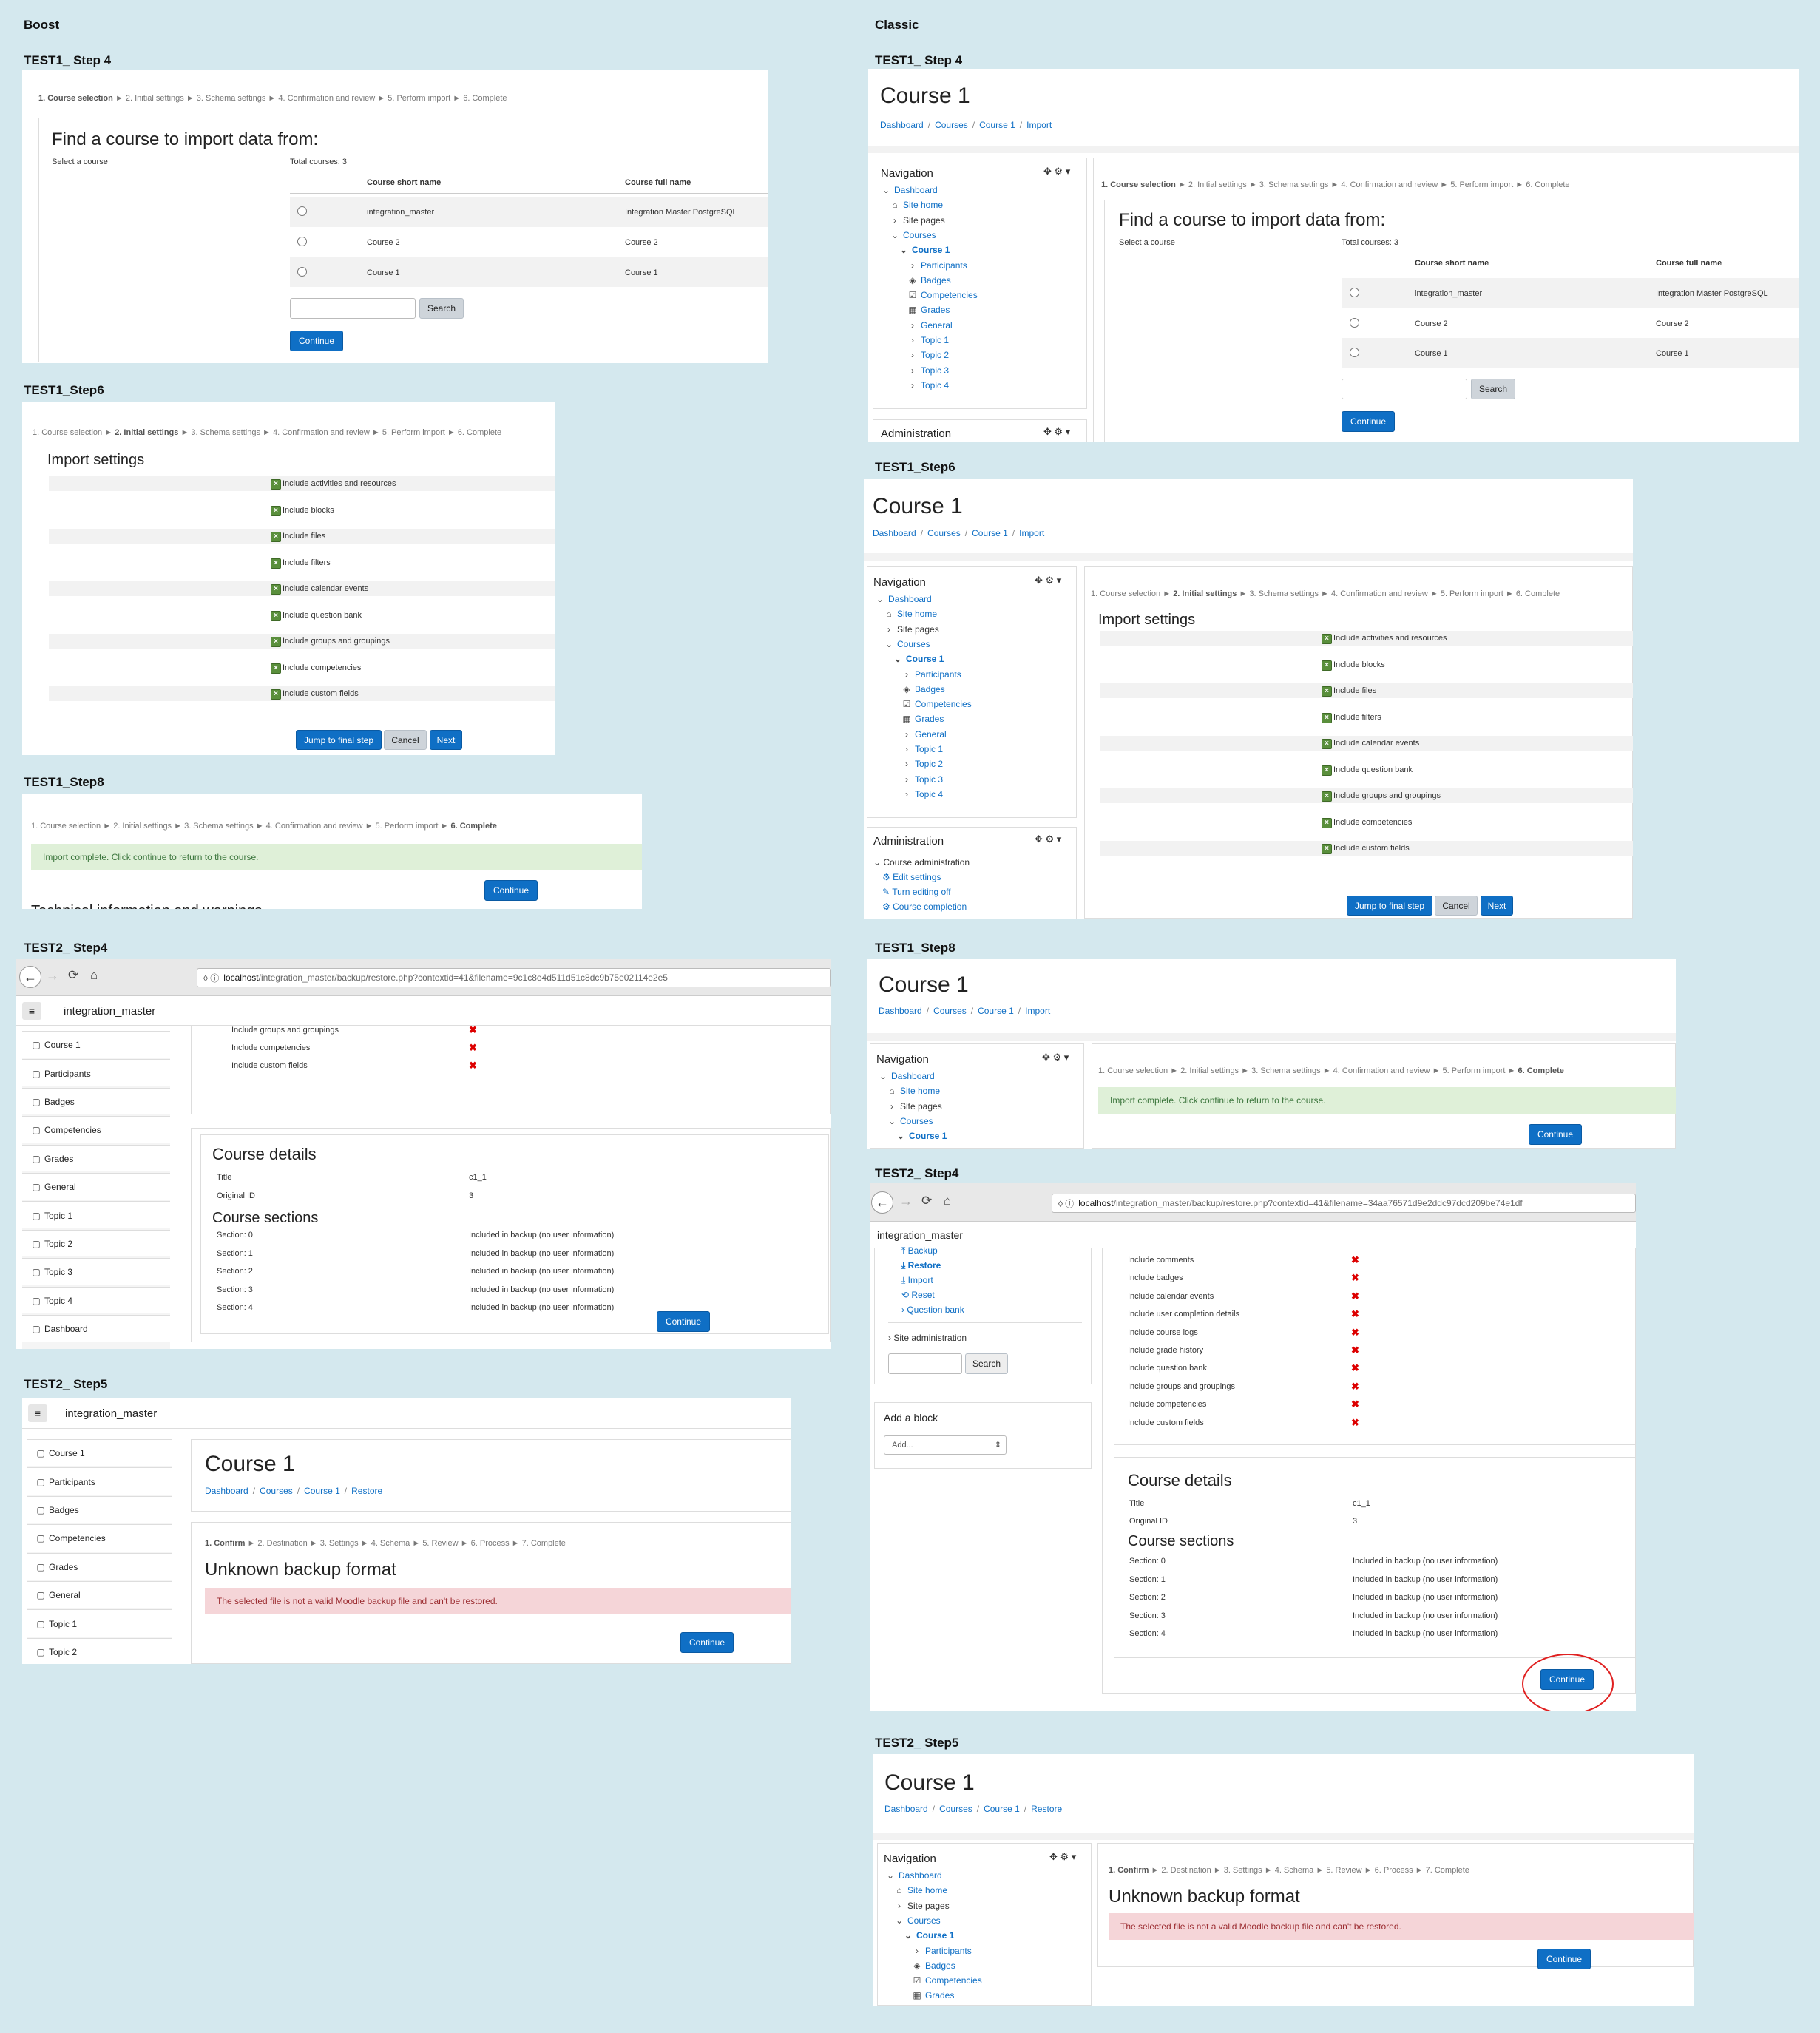 The height and width of the screenshot is (2033, 1820). Describe the element at coordinates (924, 735) in the screenshot. I see `nav-general: › General` at that location.